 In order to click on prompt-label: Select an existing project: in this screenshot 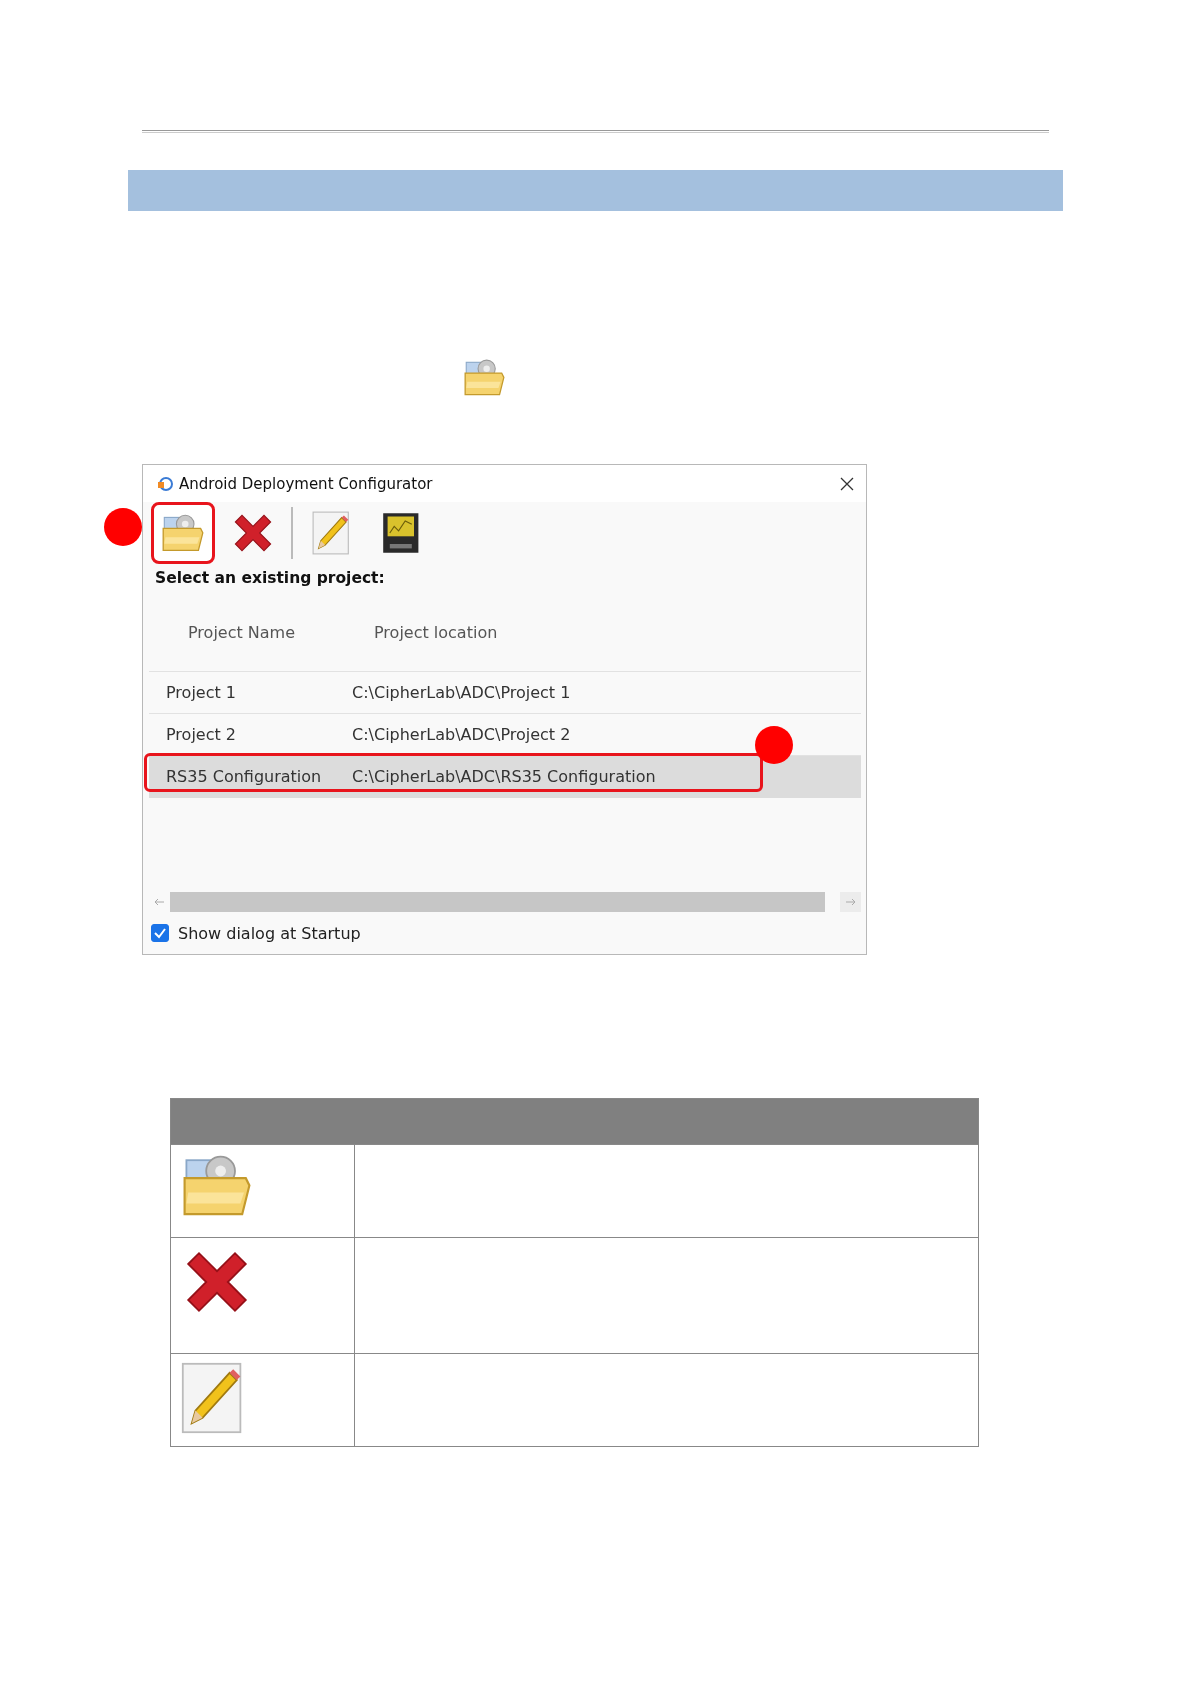, I will do `click(270, 578)`.